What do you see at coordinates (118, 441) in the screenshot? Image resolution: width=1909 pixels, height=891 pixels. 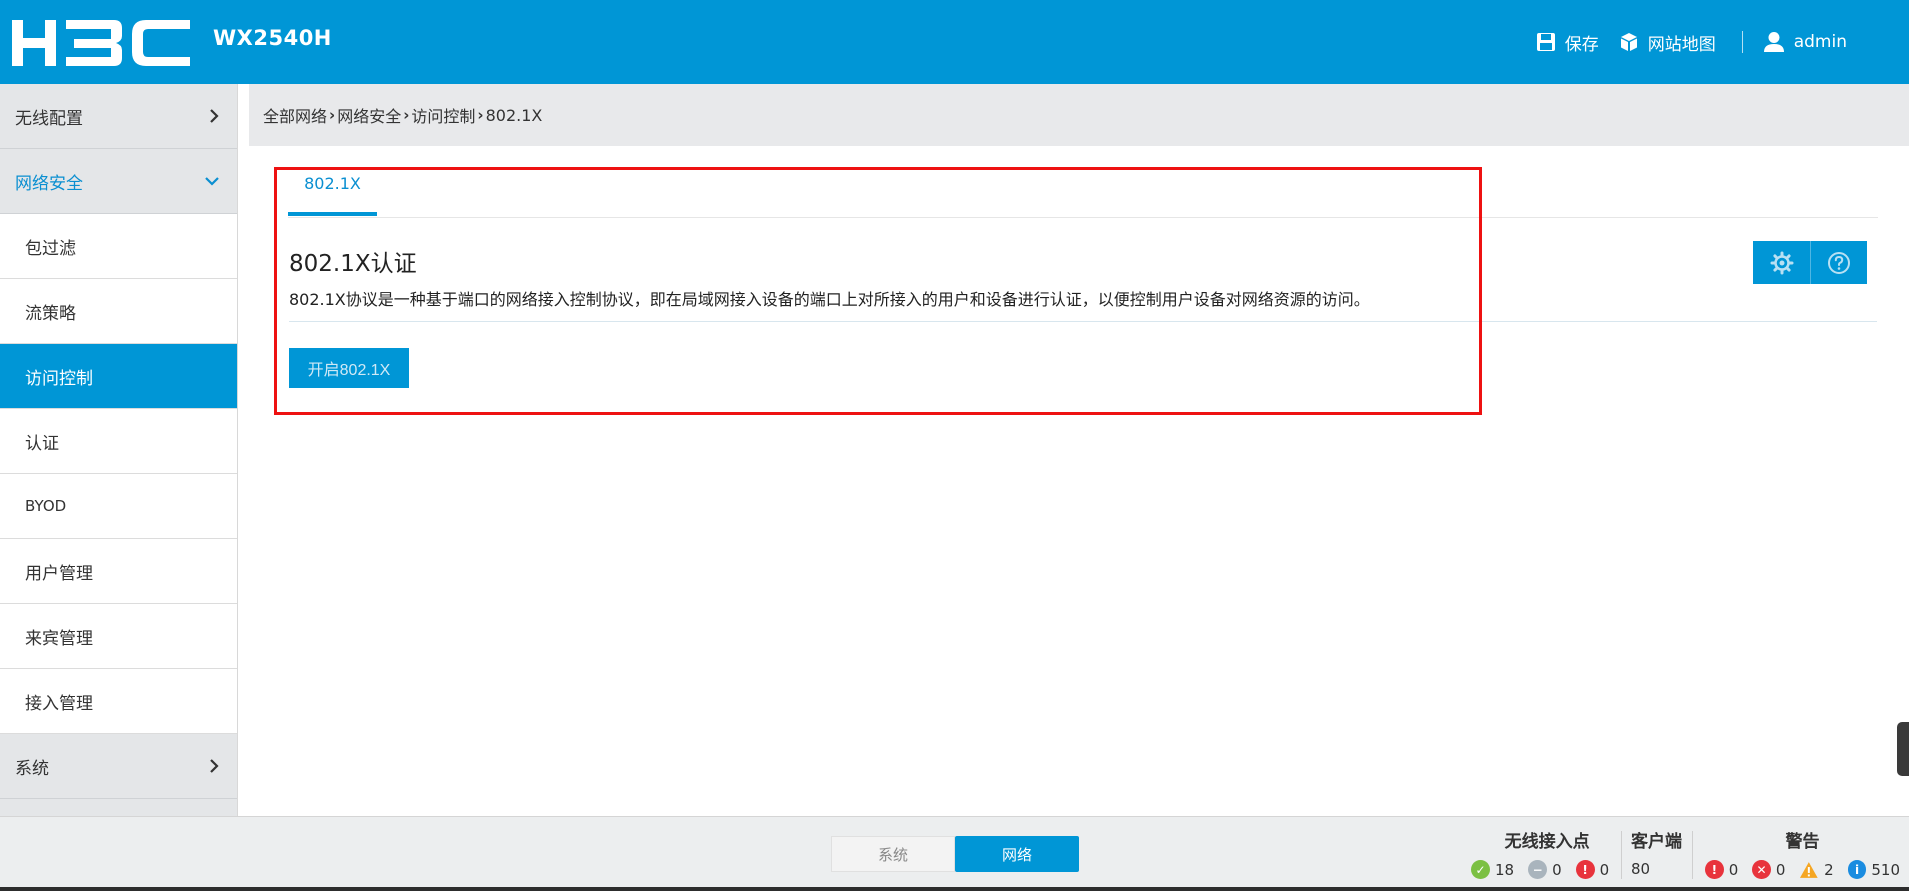 I see `sidebar-item-authentication: 认证` at bounding box center [118, 441].